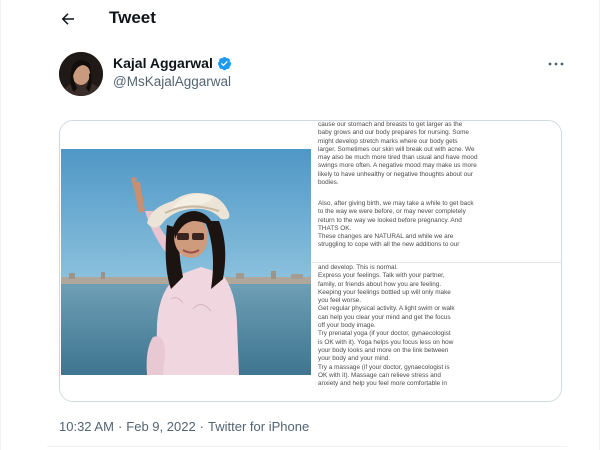 This screenshot has width=600, height=450. I want to click on more-dots-icon, so click(556, 64).